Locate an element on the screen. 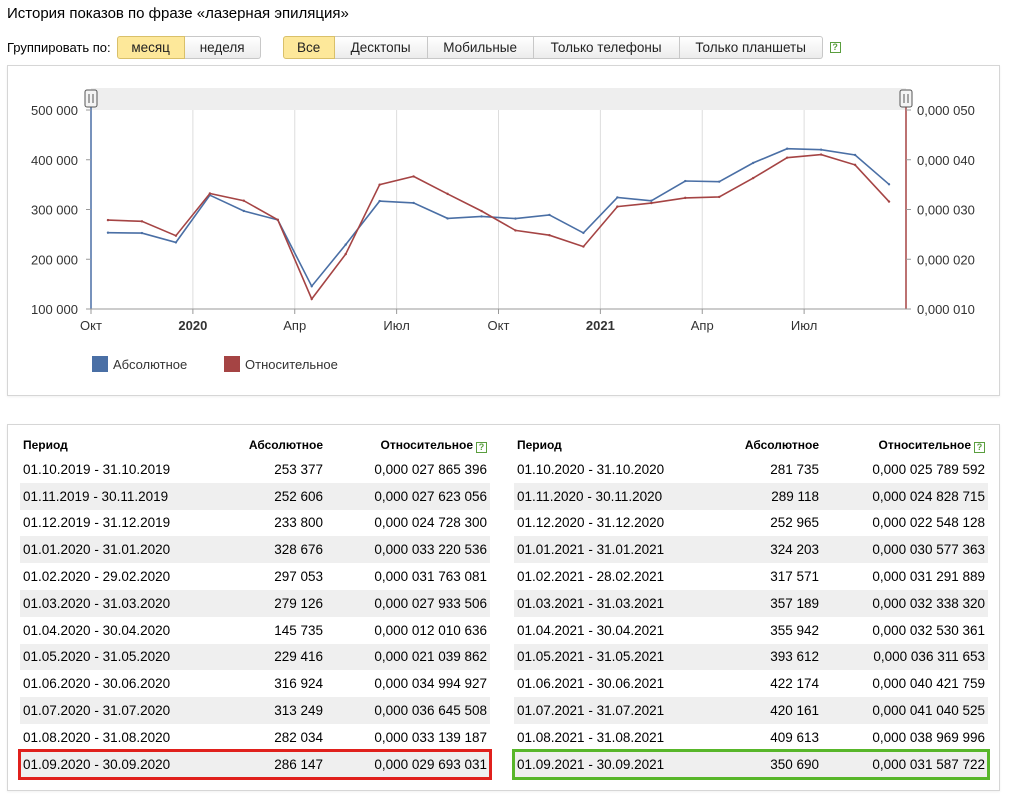 This screenshot has width=1011, height=797. relative-cell: 0,000 031 291 889 is located at coordinates (928, 577).